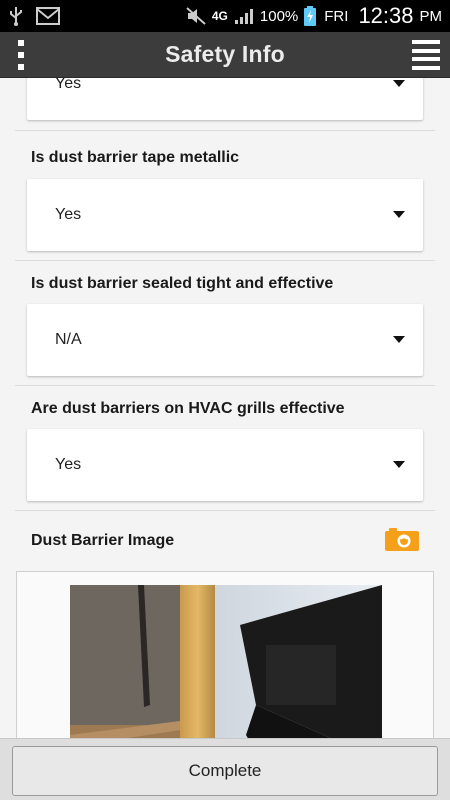 The width and height of the screenshot is (450, 800). Describe the element at coordinates (426, 55) in the screenshot. I see `hamburger-menu-icon` at that location.